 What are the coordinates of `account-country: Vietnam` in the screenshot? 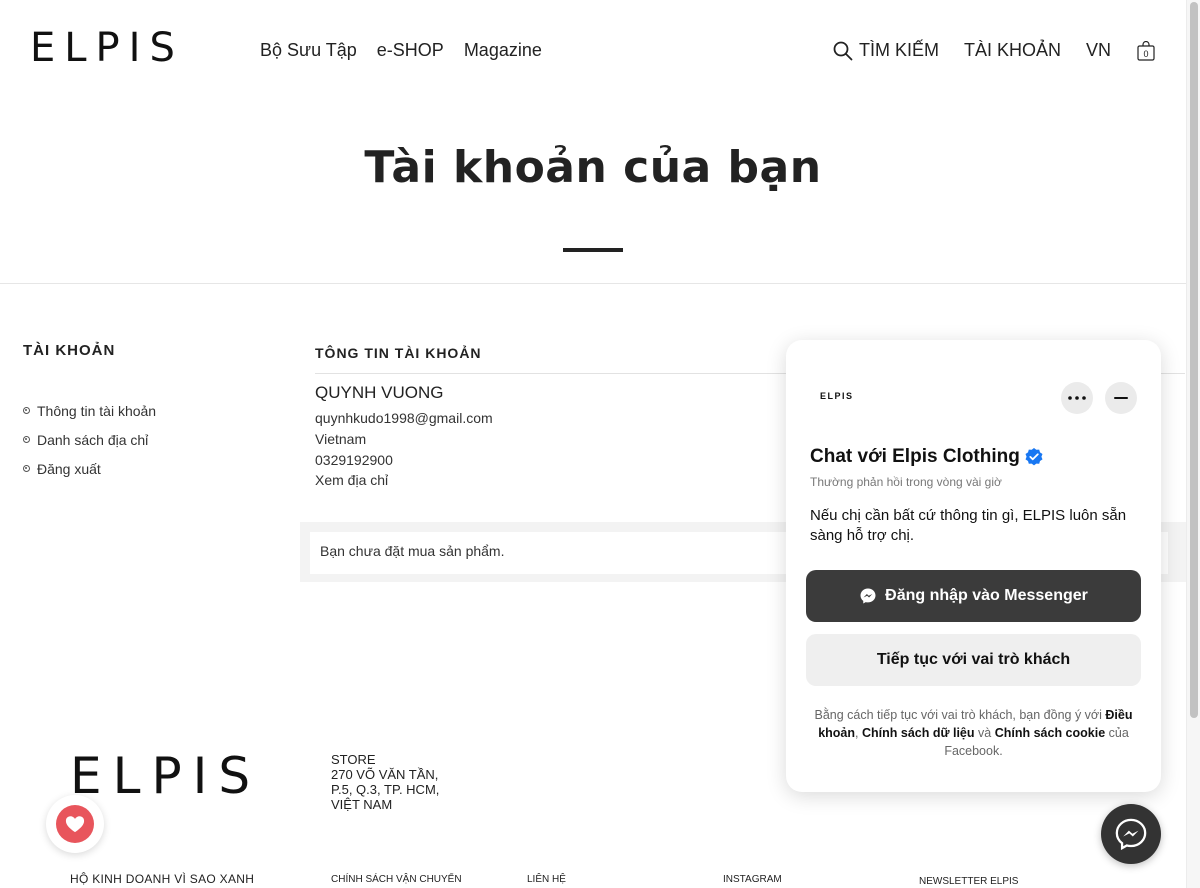 It's located at (341, 439).